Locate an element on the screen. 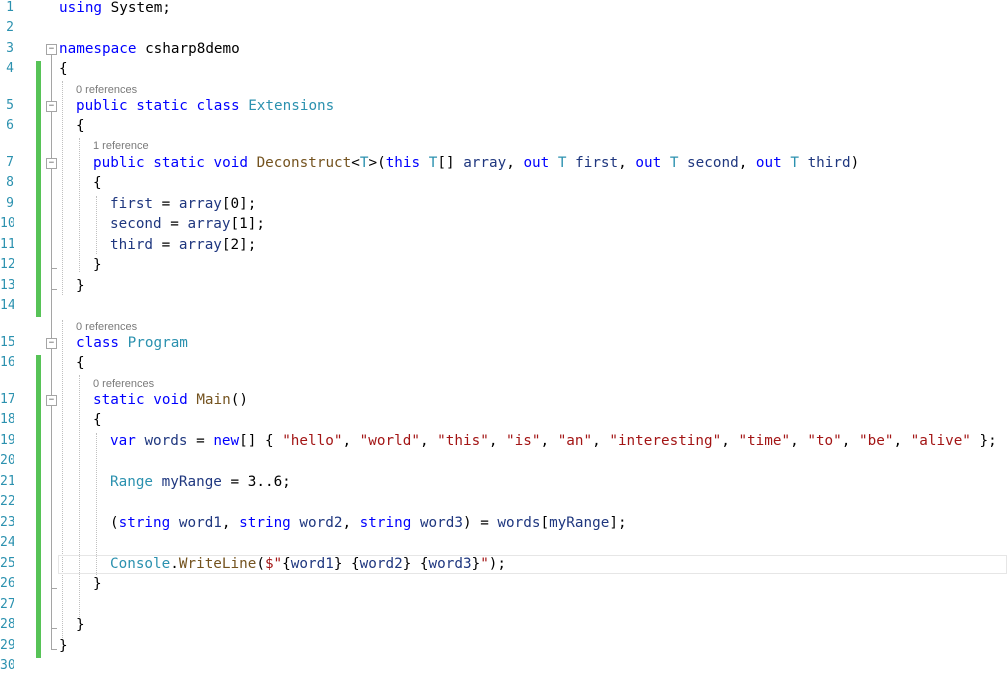 The width and height of the screenshot is (1007, 679). fold-end is located at coordinates (54, 649).